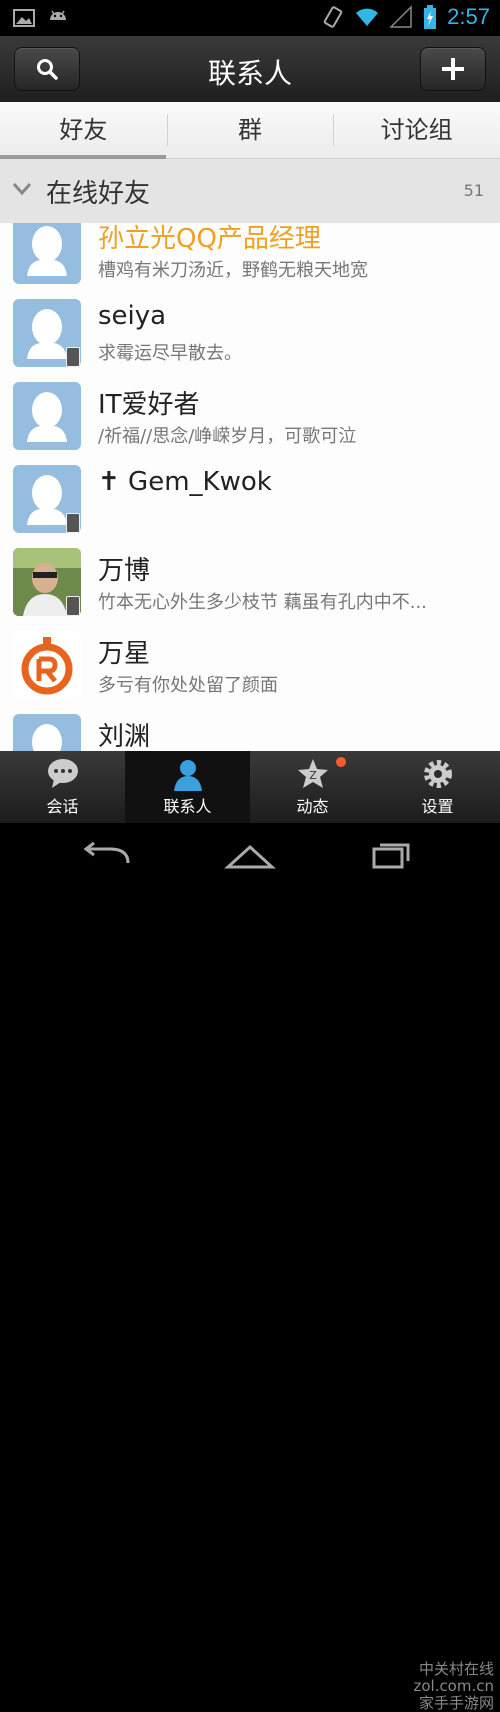 The height and width of the screenshot is (1712, 500). Describe the element at coordinates (416, 130) in the screenshot. I see `tab-discussions: 讨论组` at that location.